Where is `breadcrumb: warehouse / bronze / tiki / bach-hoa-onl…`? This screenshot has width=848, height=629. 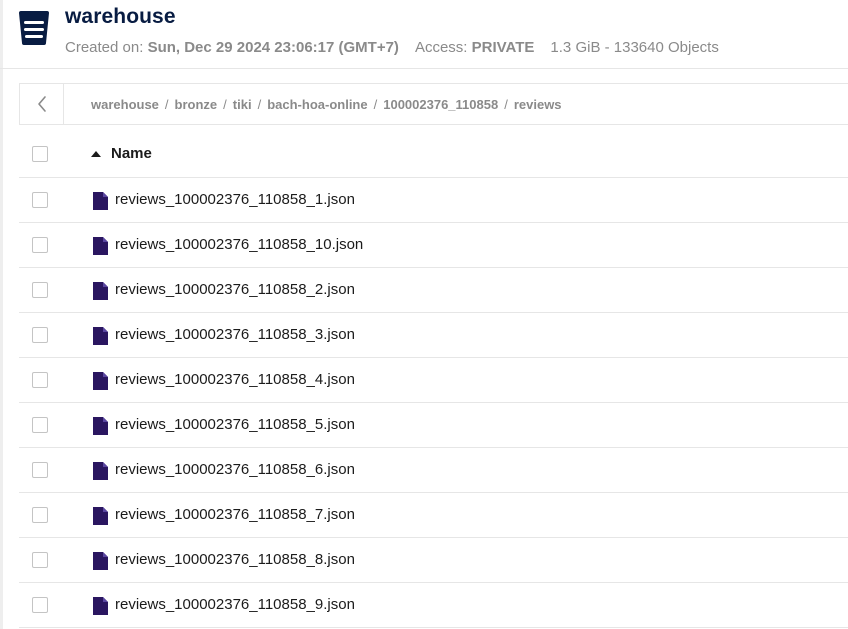 breadcrumb: warehouse / bronze / tiki / bach-hoa-onl… is located at coordinates (326, 104).